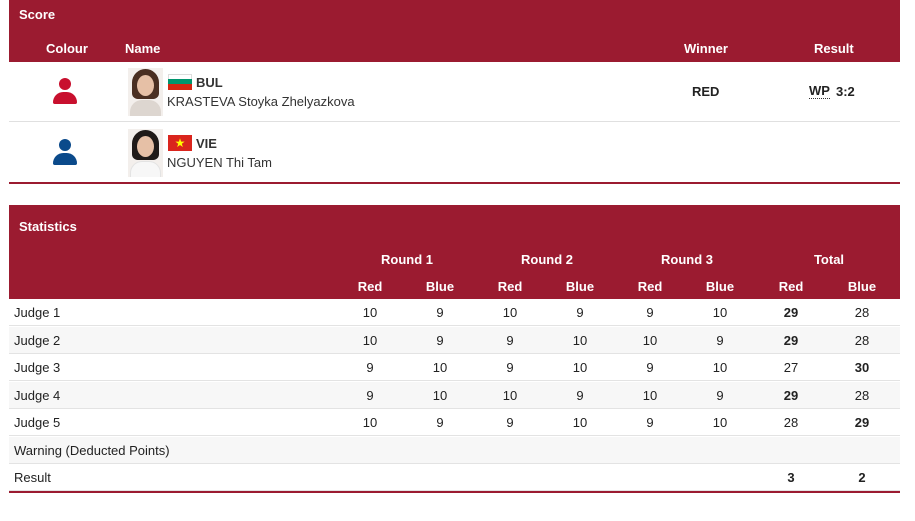 The image size is (915, 521). Describe the element at coordinates (407, 259) in the screenshot. I see `round-1-header: Round 1` at that location.